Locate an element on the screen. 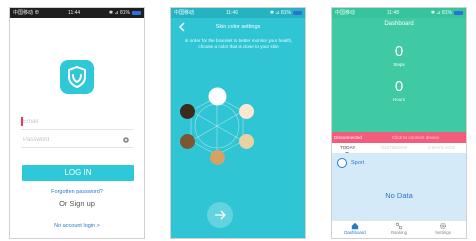 The width and height of the screenshot is (476, 241). connection-banner: Disconnected Click to connect device is located at coordinates (399, 137).